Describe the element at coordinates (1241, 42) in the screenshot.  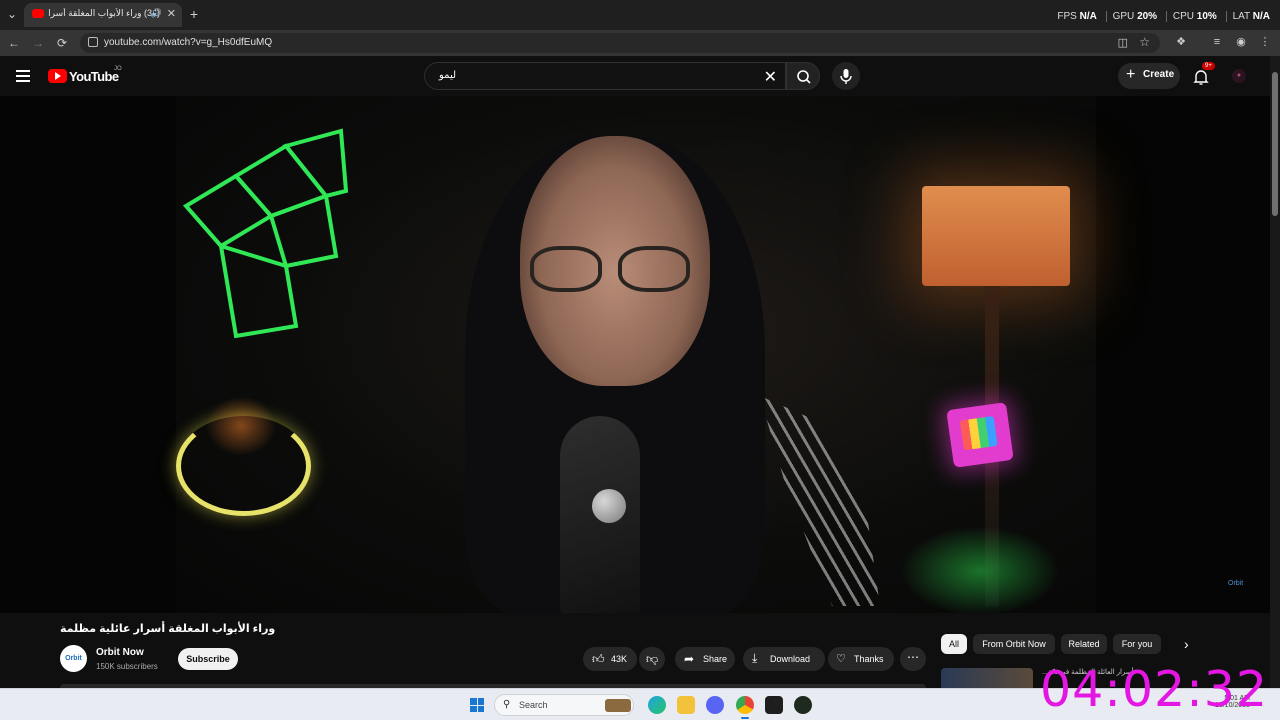
I see `profile-icon: ◉` at that location.